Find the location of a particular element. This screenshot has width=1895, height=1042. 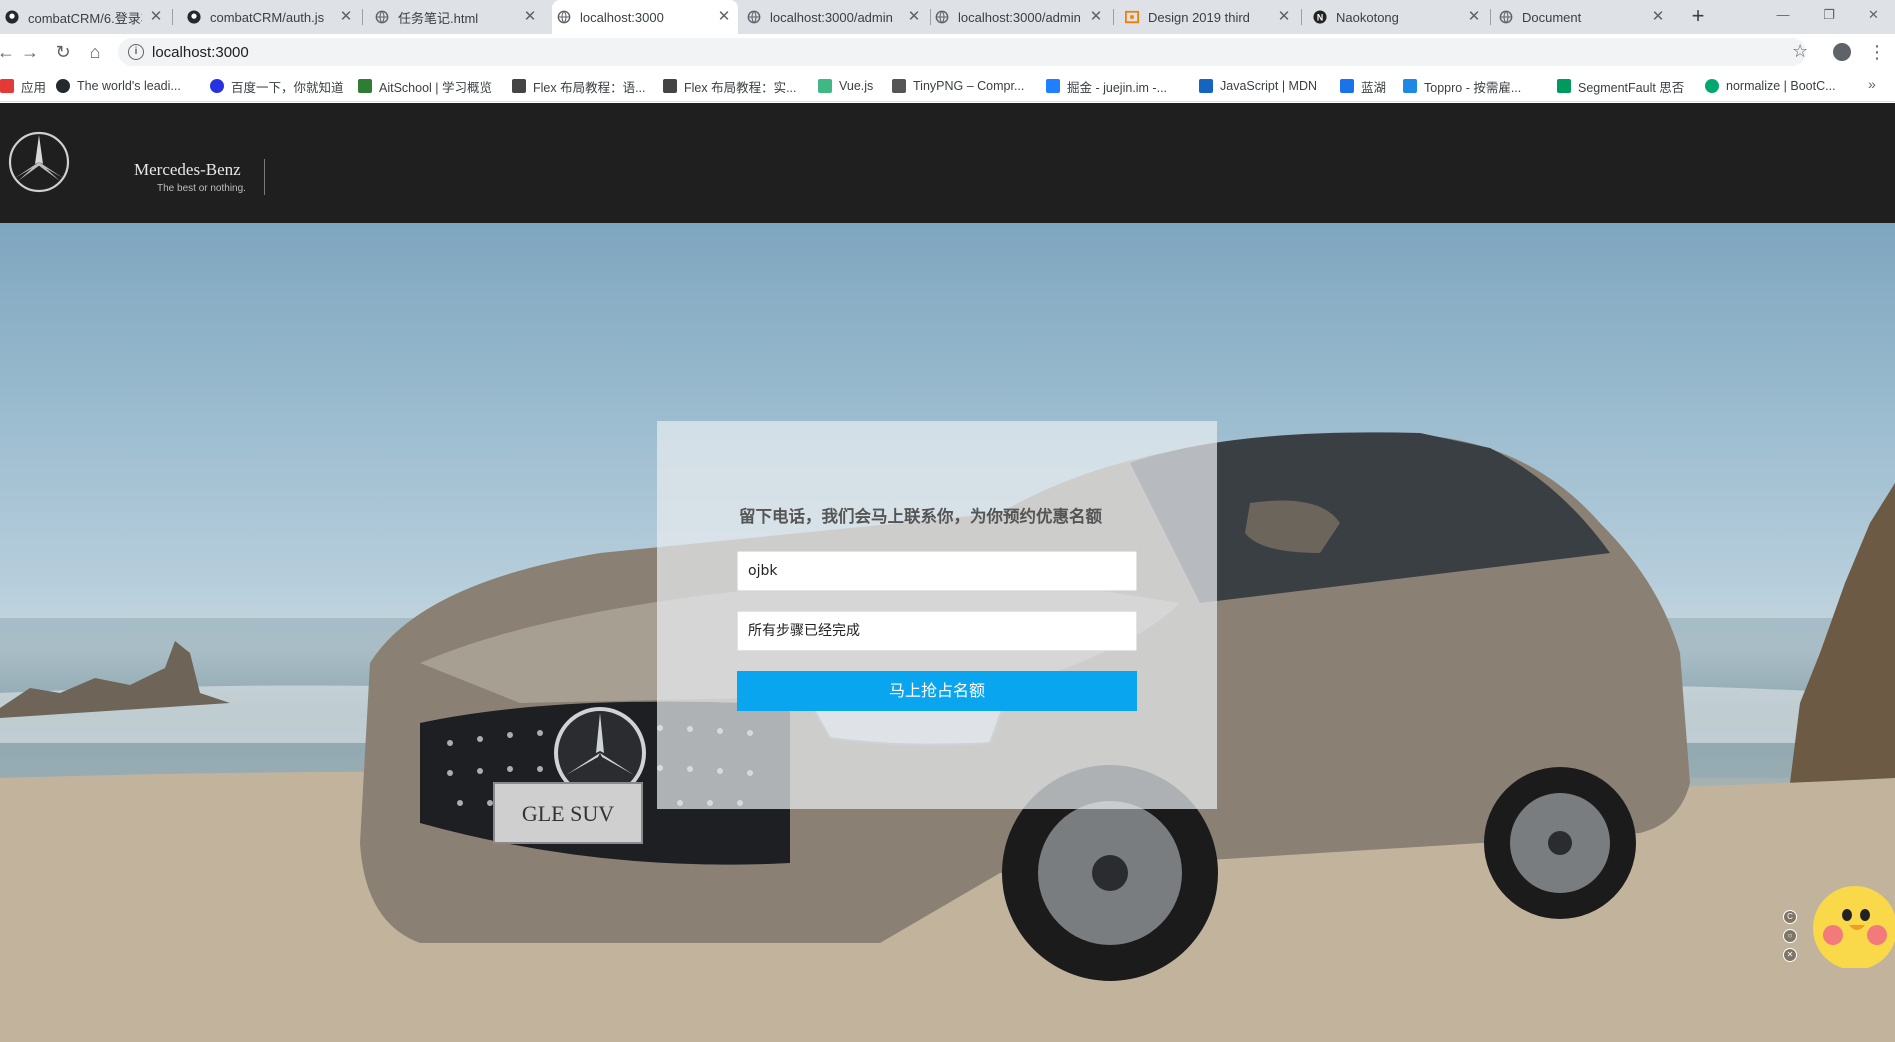

browser-toolbar: ← → ↻ ⌂ i localhost:3000 ☆ ⋮ is located at coordinates (947, 52).